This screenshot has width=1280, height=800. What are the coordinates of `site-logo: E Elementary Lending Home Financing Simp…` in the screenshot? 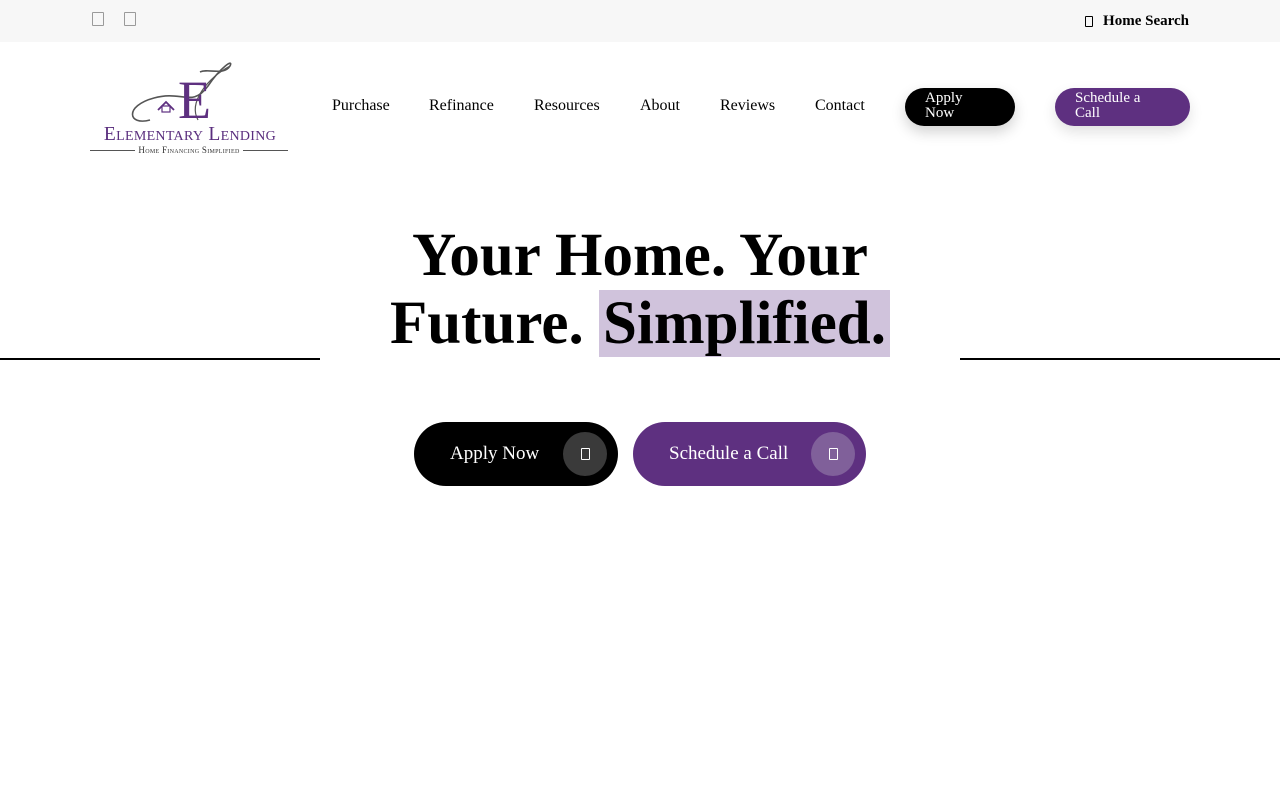 It's located at (189, 108).